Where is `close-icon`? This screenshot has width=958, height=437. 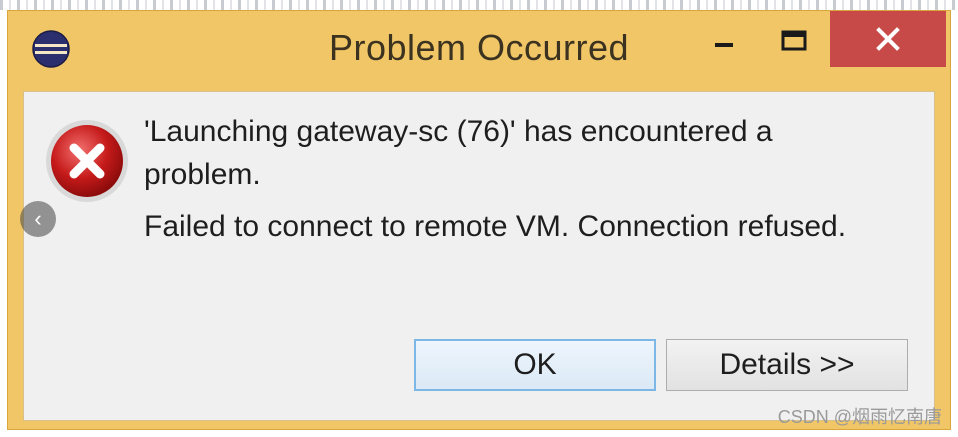 close-icon is located at coordinates (888, 39).